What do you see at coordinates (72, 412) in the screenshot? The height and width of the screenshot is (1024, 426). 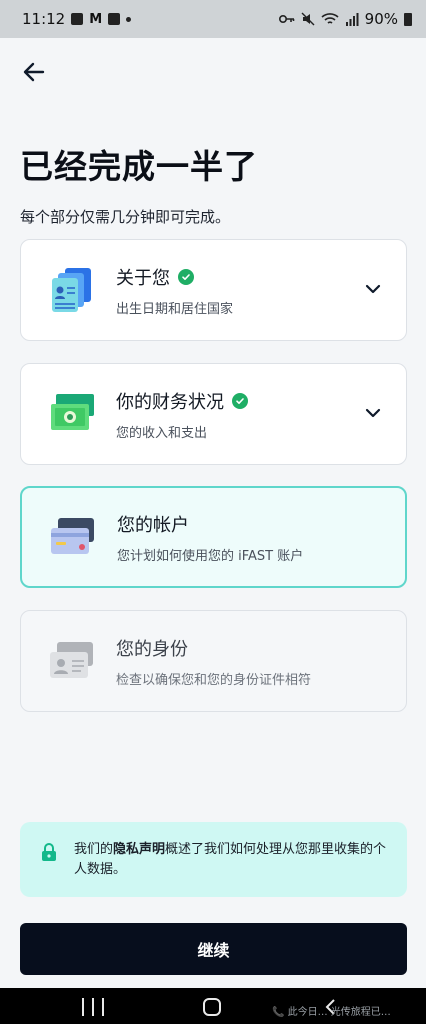 I see `money-icon` at bounding box center [72, 412].